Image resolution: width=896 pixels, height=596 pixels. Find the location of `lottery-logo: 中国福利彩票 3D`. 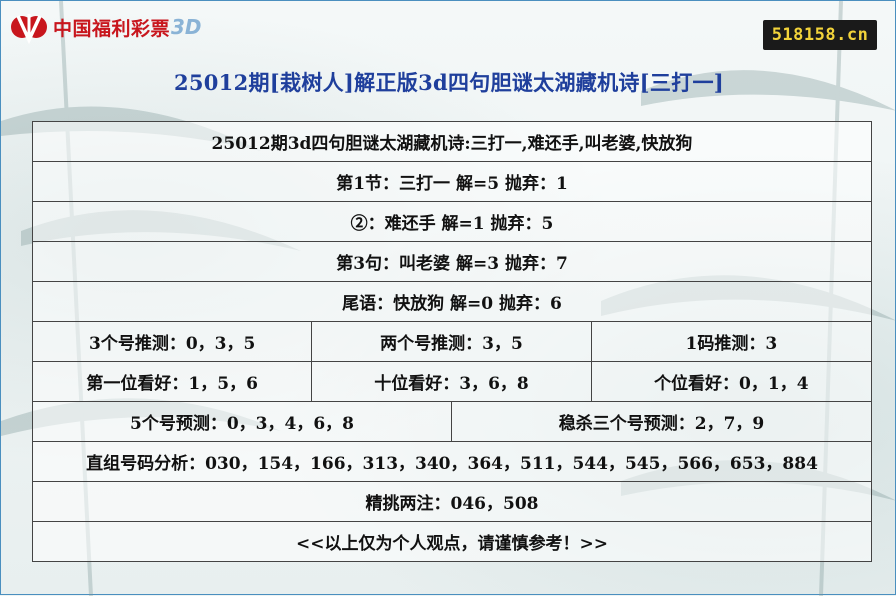

lottery-logo: 中国福利彩票 3D is located at coordinates (105, 27).